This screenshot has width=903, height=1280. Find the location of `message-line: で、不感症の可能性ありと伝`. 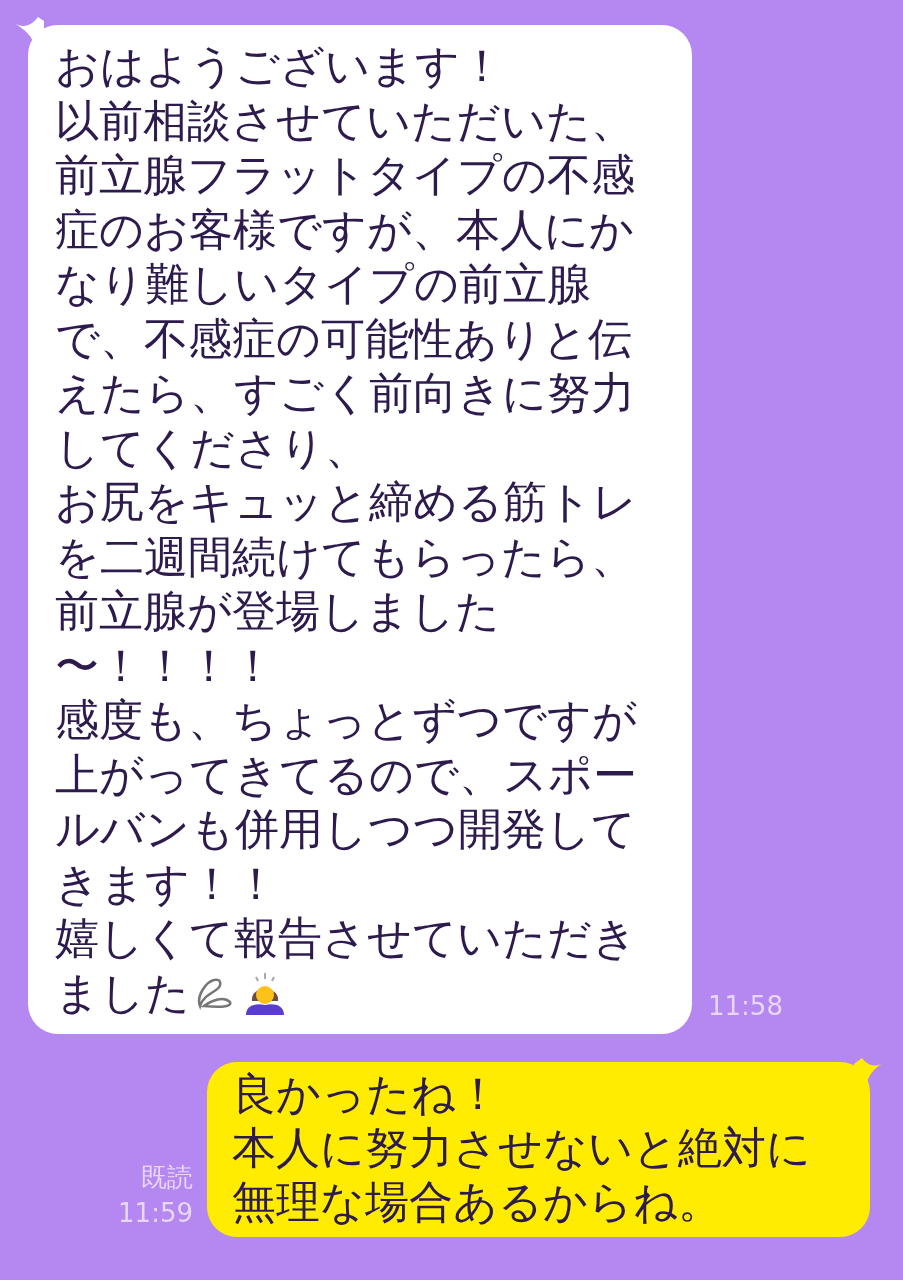

message-line: で、不感症の可能性ありと伝 is located at coordinates (343, 338).